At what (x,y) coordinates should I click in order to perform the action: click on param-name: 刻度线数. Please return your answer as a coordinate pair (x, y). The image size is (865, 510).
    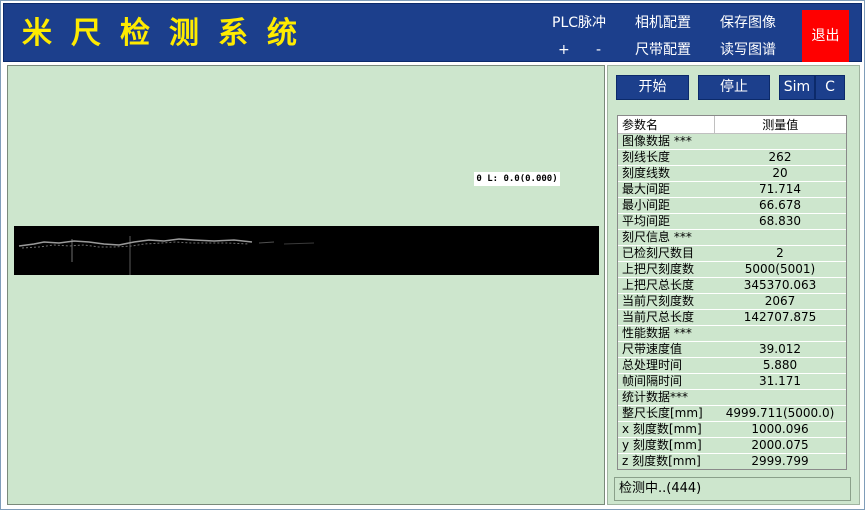
    Looking at the image, I should click on (666, 173).